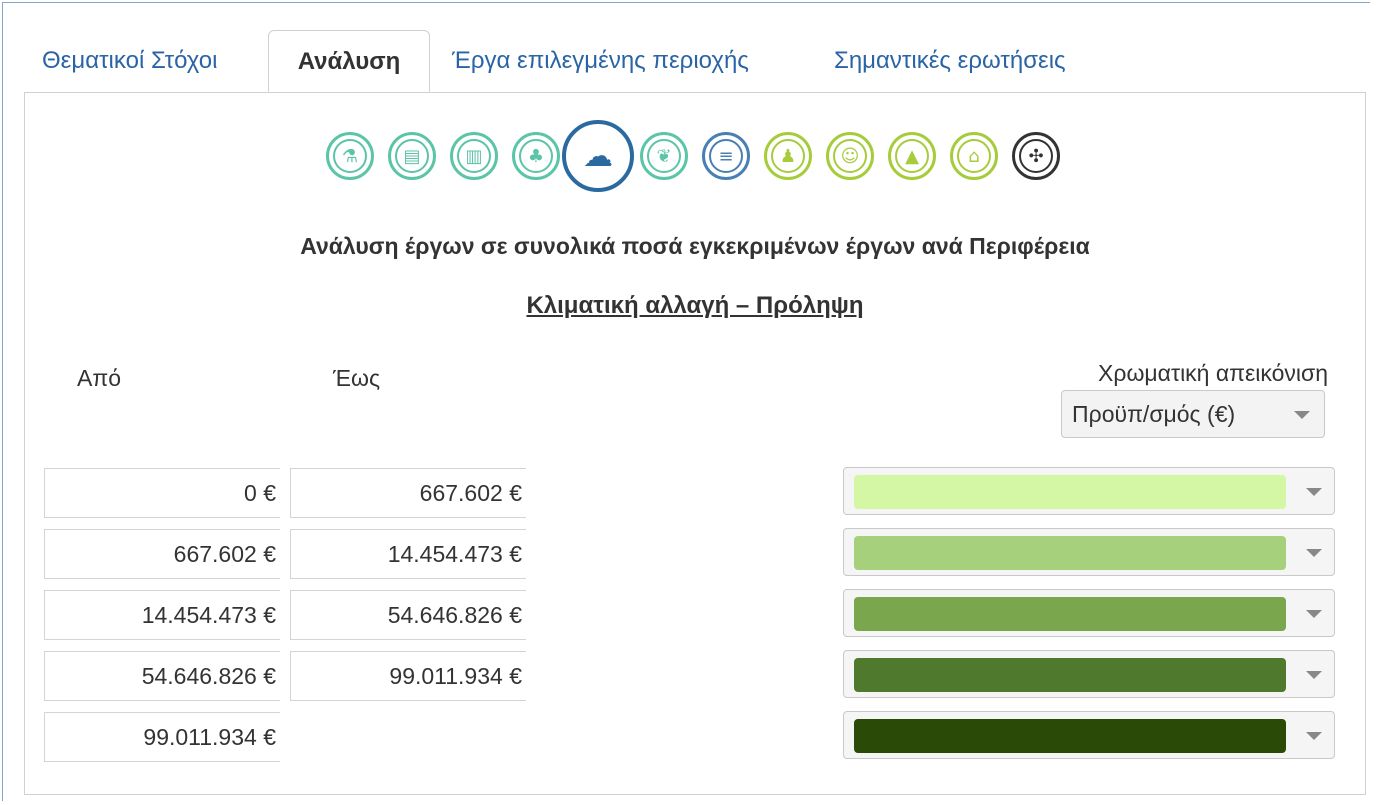  I want to click on tab-analysis: Ανάλυση, so click(349, 61).